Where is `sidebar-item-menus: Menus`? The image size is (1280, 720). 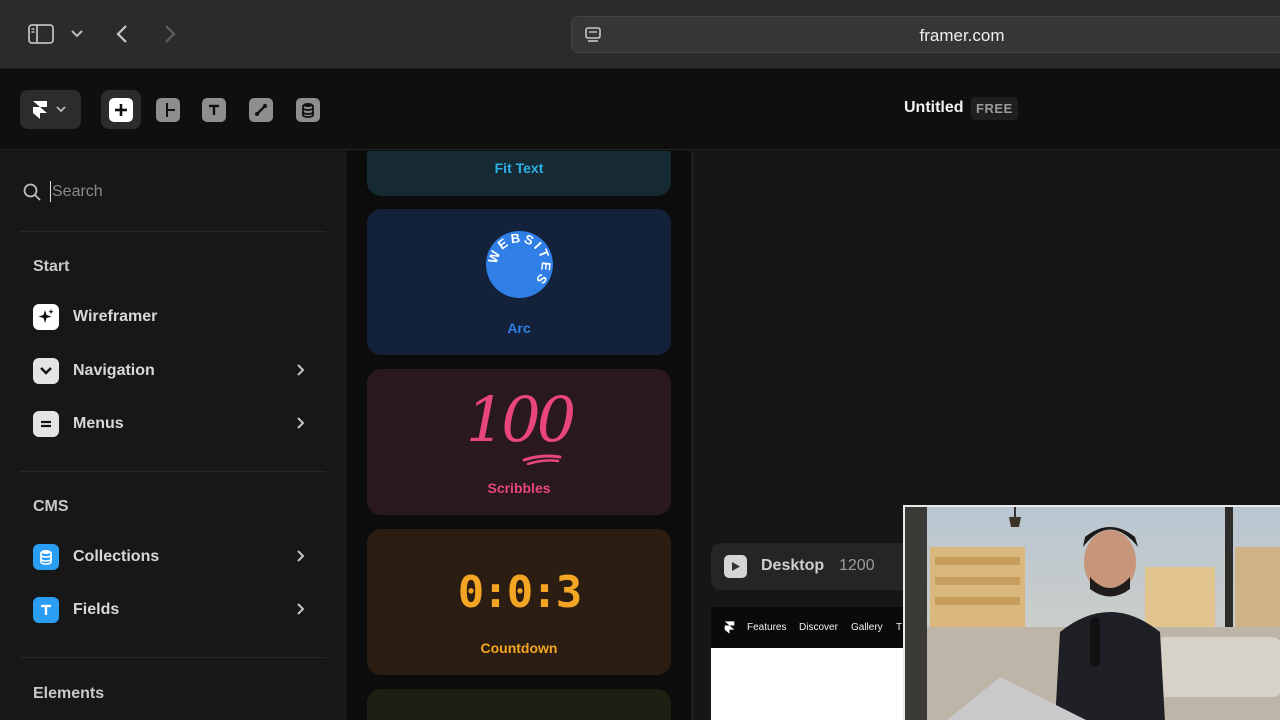 sidebar-item-menus: Menus is located at coordinates (173, 424).